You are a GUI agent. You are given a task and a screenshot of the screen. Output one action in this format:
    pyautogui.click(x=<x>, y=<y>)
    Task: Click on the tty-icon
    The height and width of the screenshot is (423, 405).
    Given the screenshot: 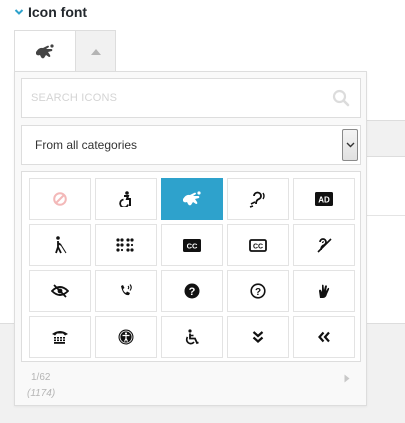 What is the action you would take?
    pyautogui.click(x=60, y=337)
    